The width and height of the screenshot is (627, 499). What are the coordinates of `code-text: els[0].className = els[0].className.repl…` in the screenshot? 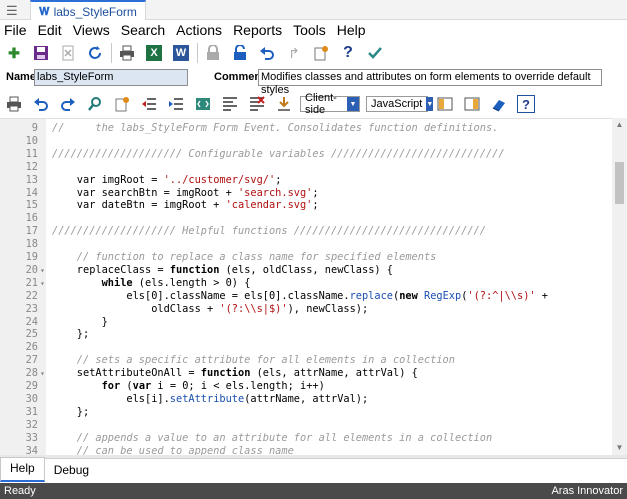 It's located at (300, 295).